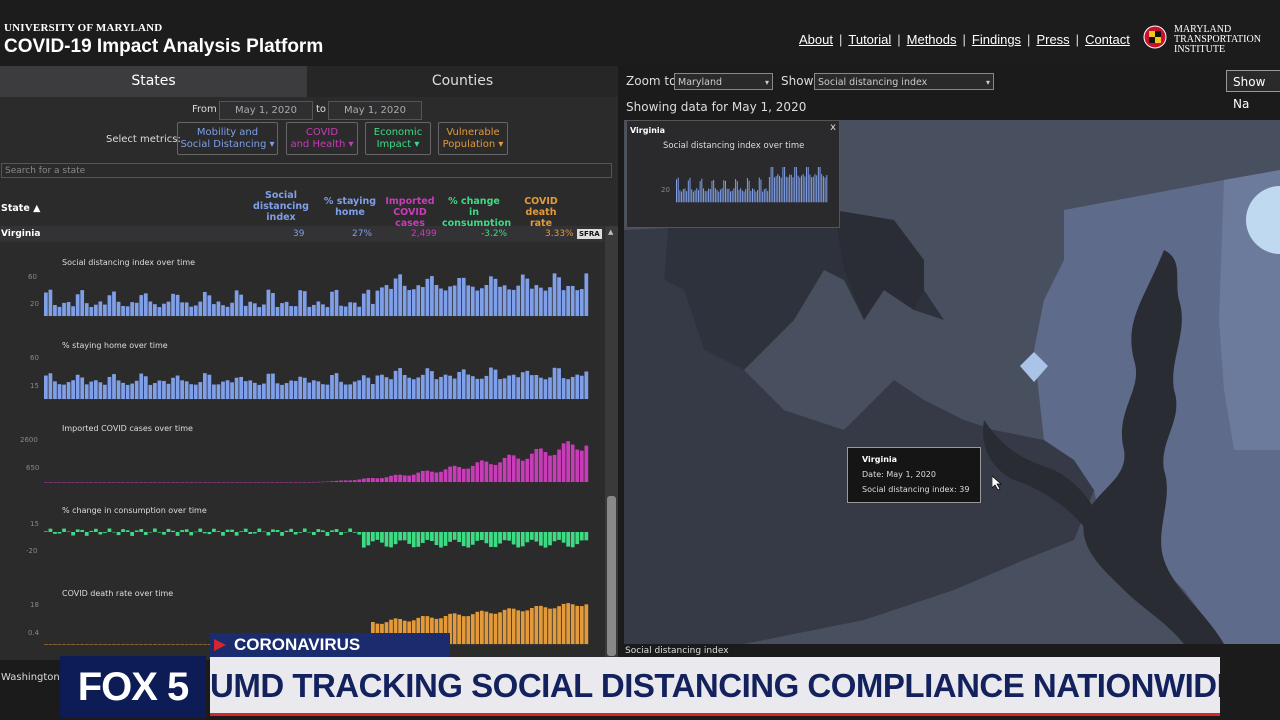 This screenshot has height=720, width=1280. Describe the element at coordinates (322, 138) in the screenshot. I see `metric-covid-button: COVID and Health ▾` at that location.